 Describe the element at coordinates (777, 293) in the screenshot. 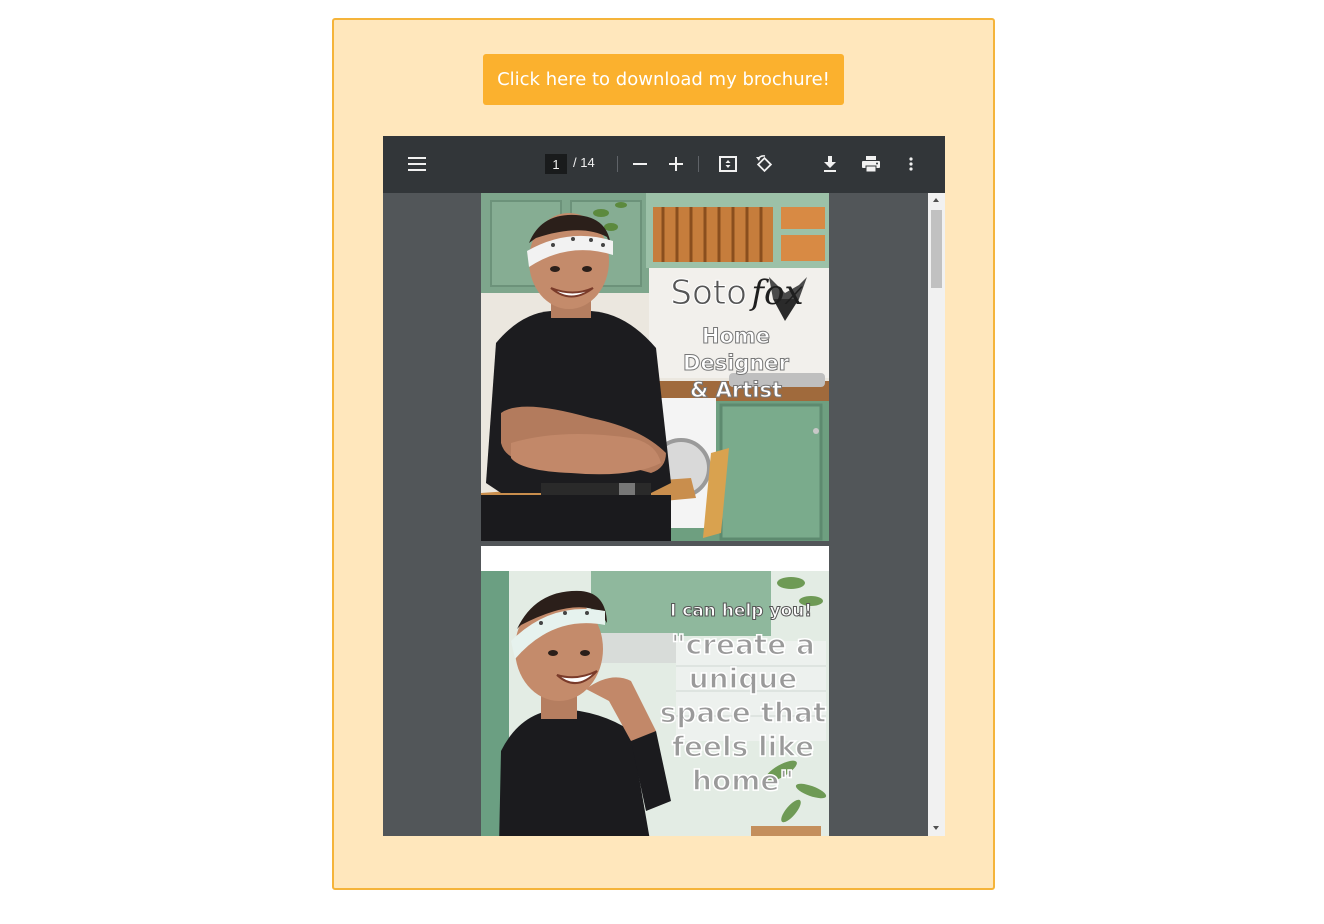

I see `brand-accent: fox` at that location.